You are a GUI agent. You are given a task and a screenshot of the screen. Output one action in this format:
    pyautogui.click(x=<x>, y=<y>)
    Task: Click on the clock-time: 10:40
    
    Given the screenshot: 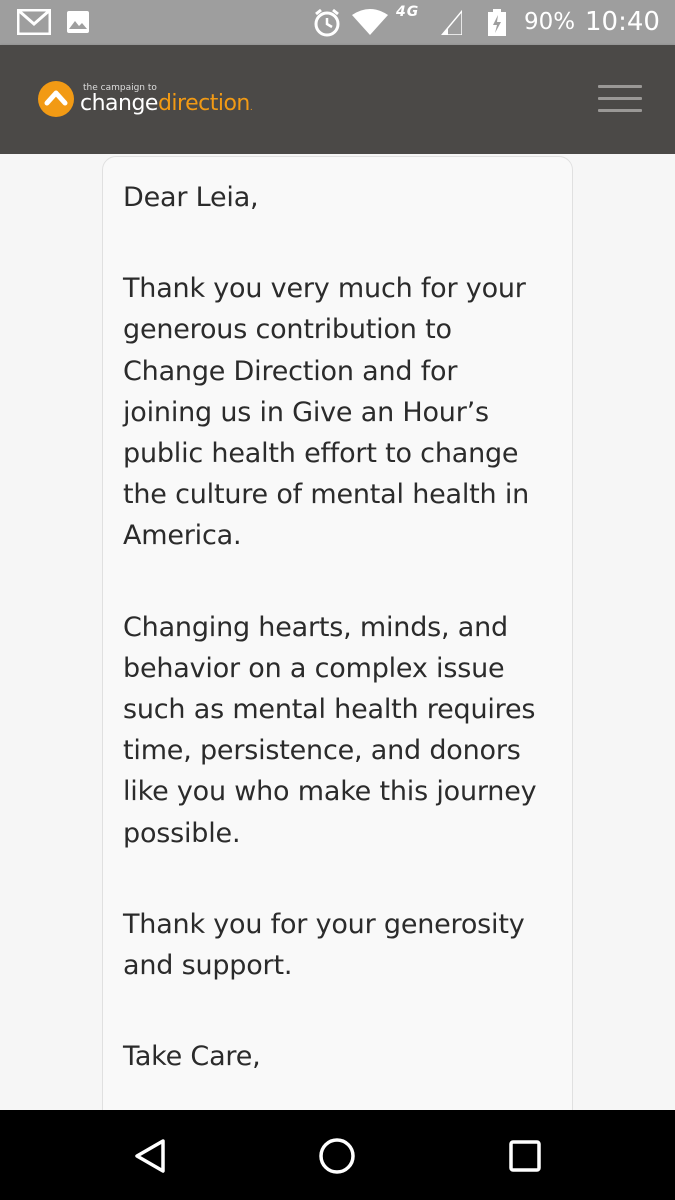 What is the action you would take?
    pyautogui.click(x=622, y=22)
    